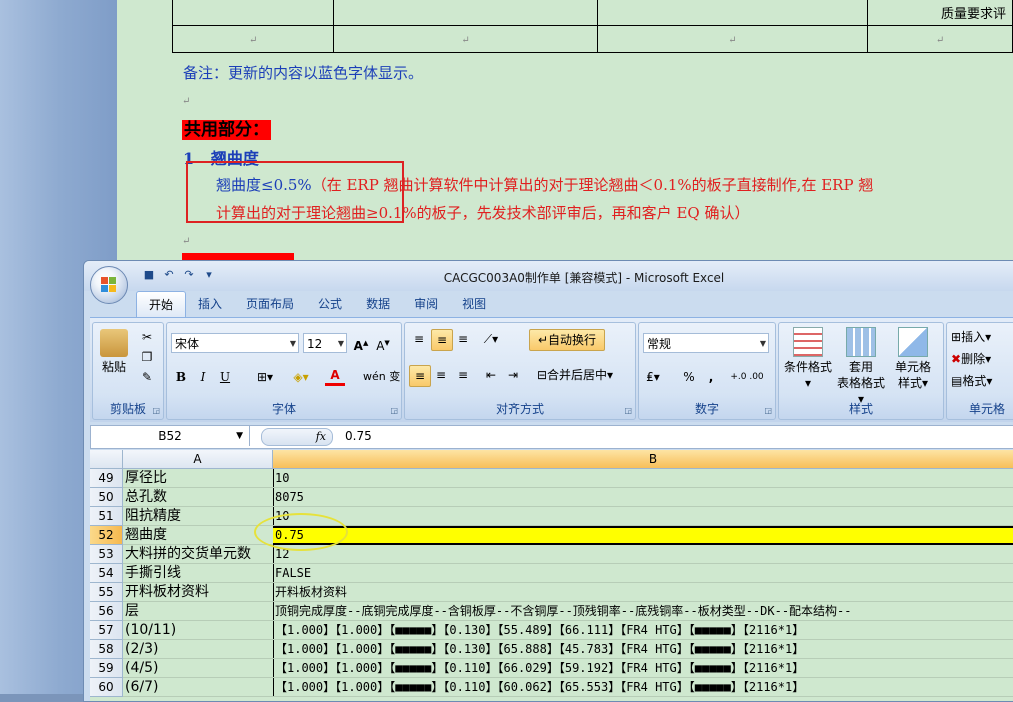 This screenshot has height=702, width=1013. Describe the element at coordinates (106, 592) in the screenshot. I see `row-header: 55` at that location.